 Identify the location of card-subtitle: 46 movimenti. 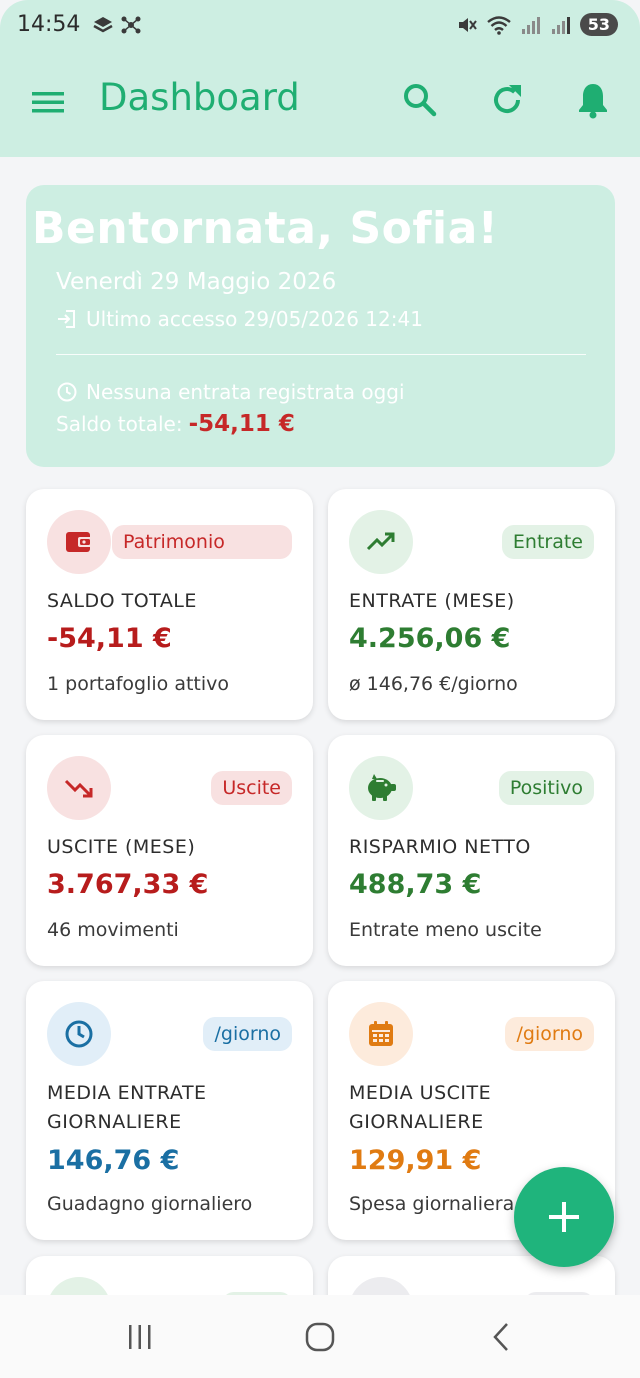
(113, 930).